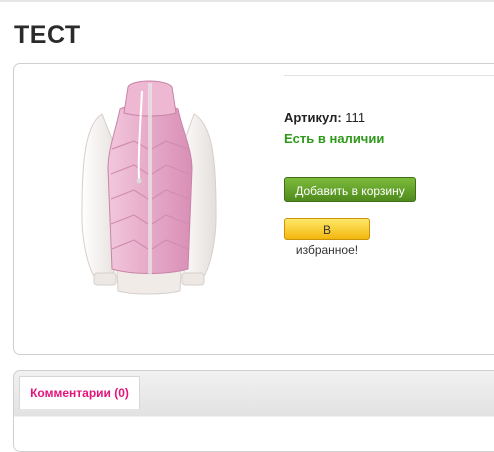  Describe the element at coordinates (389, 75) in the screenshot. I see `info-divider` at that location.